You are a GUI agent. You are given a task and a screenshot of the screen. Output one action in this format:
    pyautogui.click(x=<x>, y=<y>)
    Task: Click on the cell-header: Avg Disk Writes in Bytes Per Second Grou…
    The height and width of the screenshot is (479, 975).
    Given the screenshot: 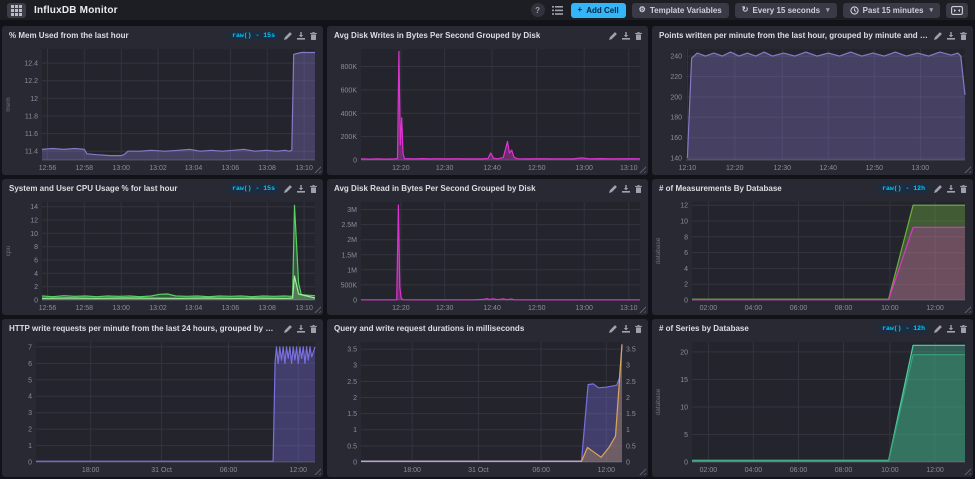 What is the action you would take?
    pyautogui.click(x=487, y=35)
    